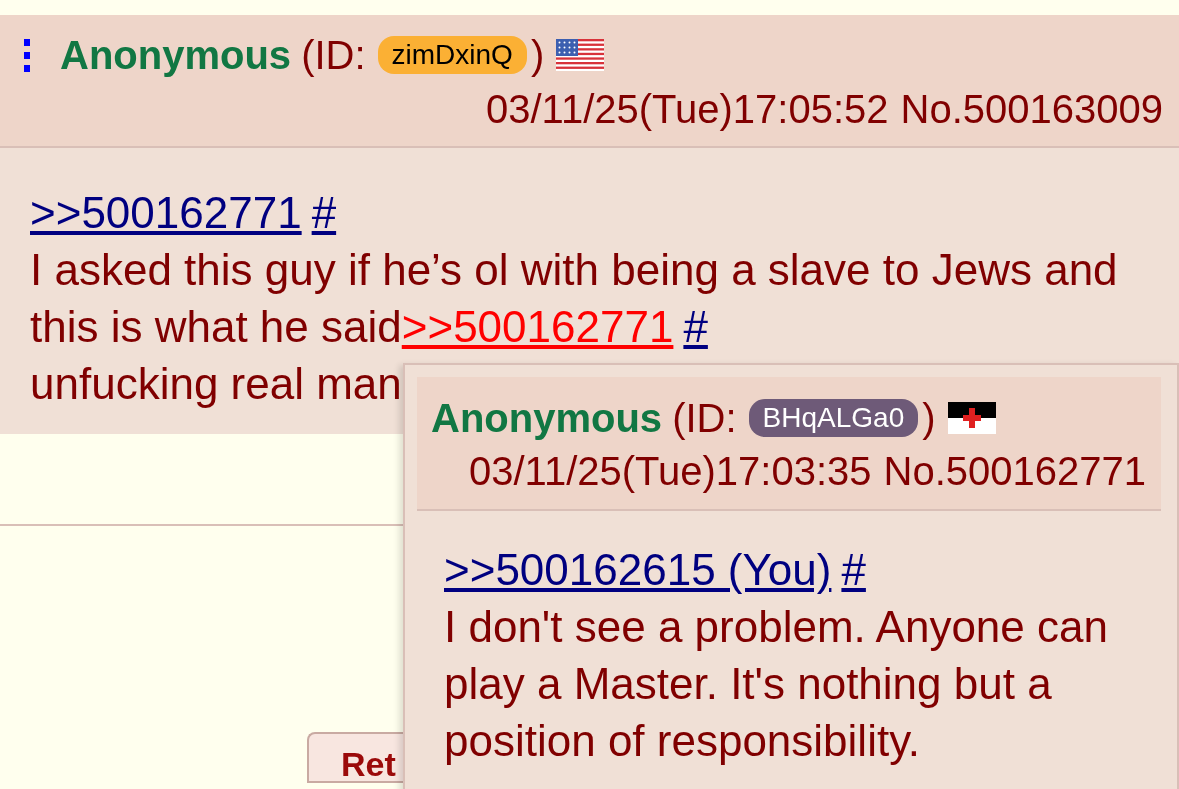  I want to click on quote-link: >>500162771, so click(166, 212).